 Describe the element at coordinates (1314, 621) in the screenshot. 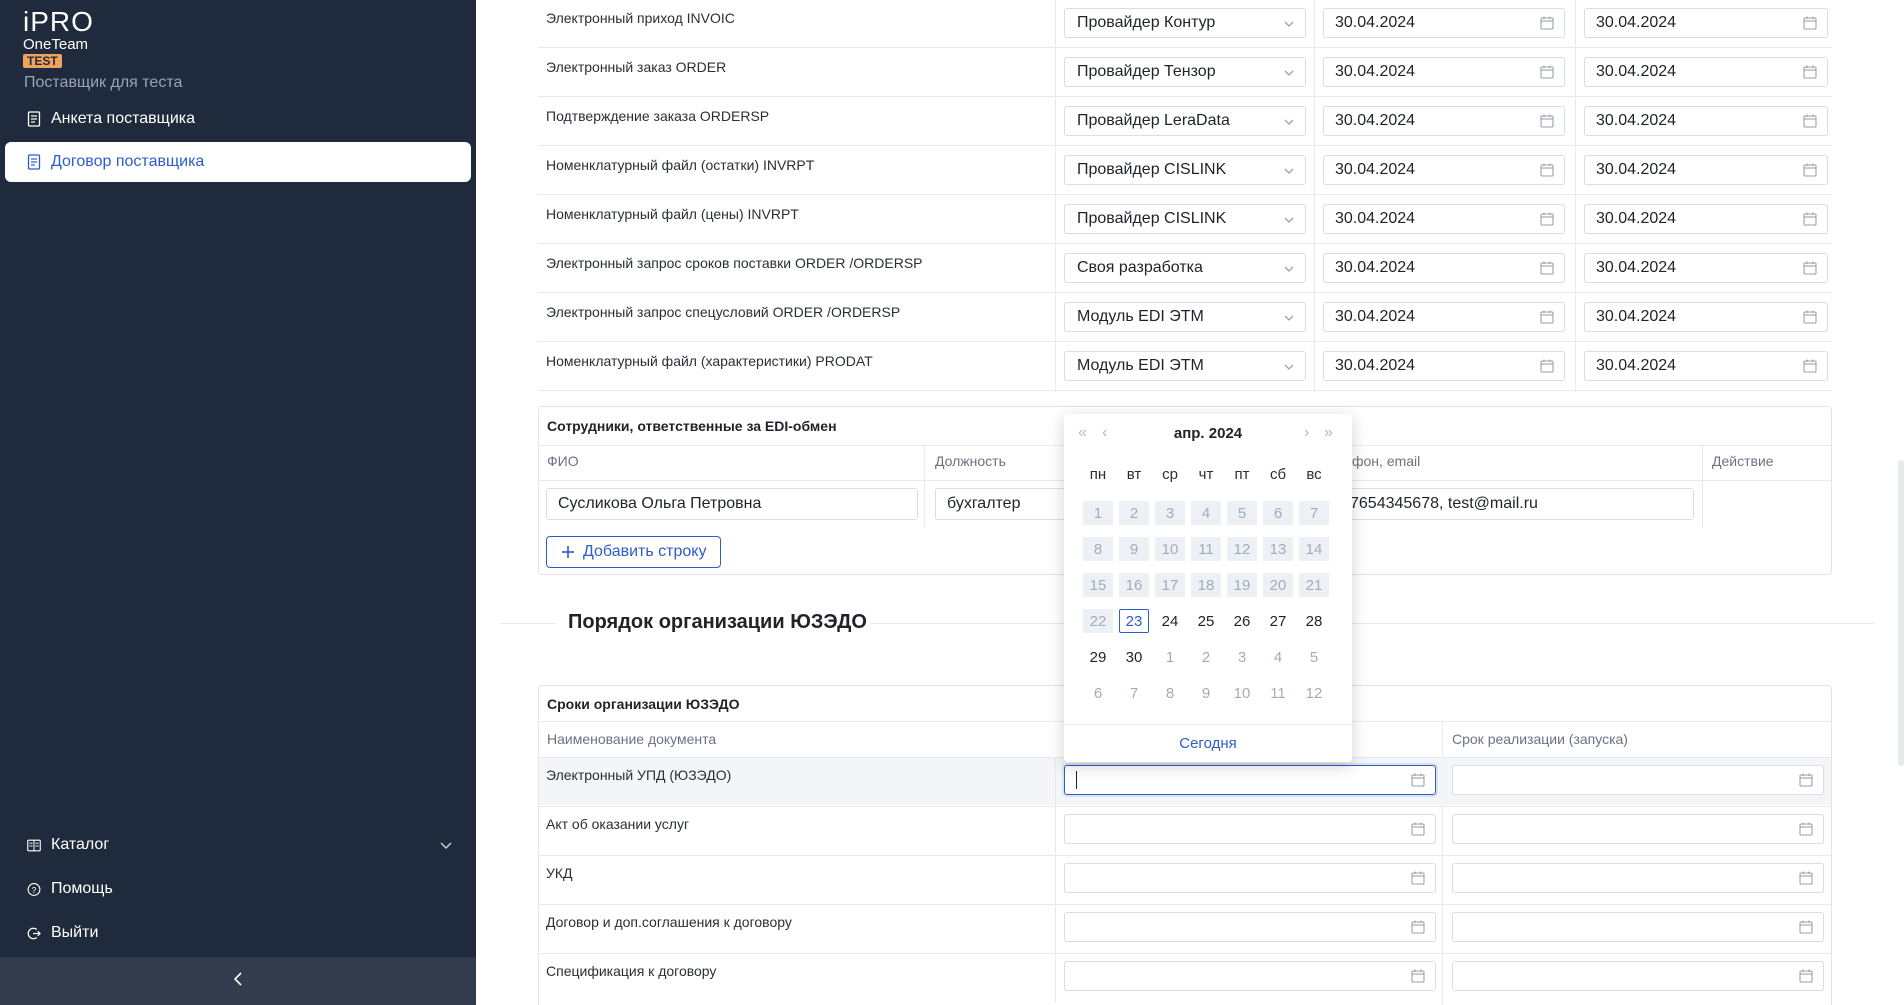

I see `calendar-day: 28` at that location.